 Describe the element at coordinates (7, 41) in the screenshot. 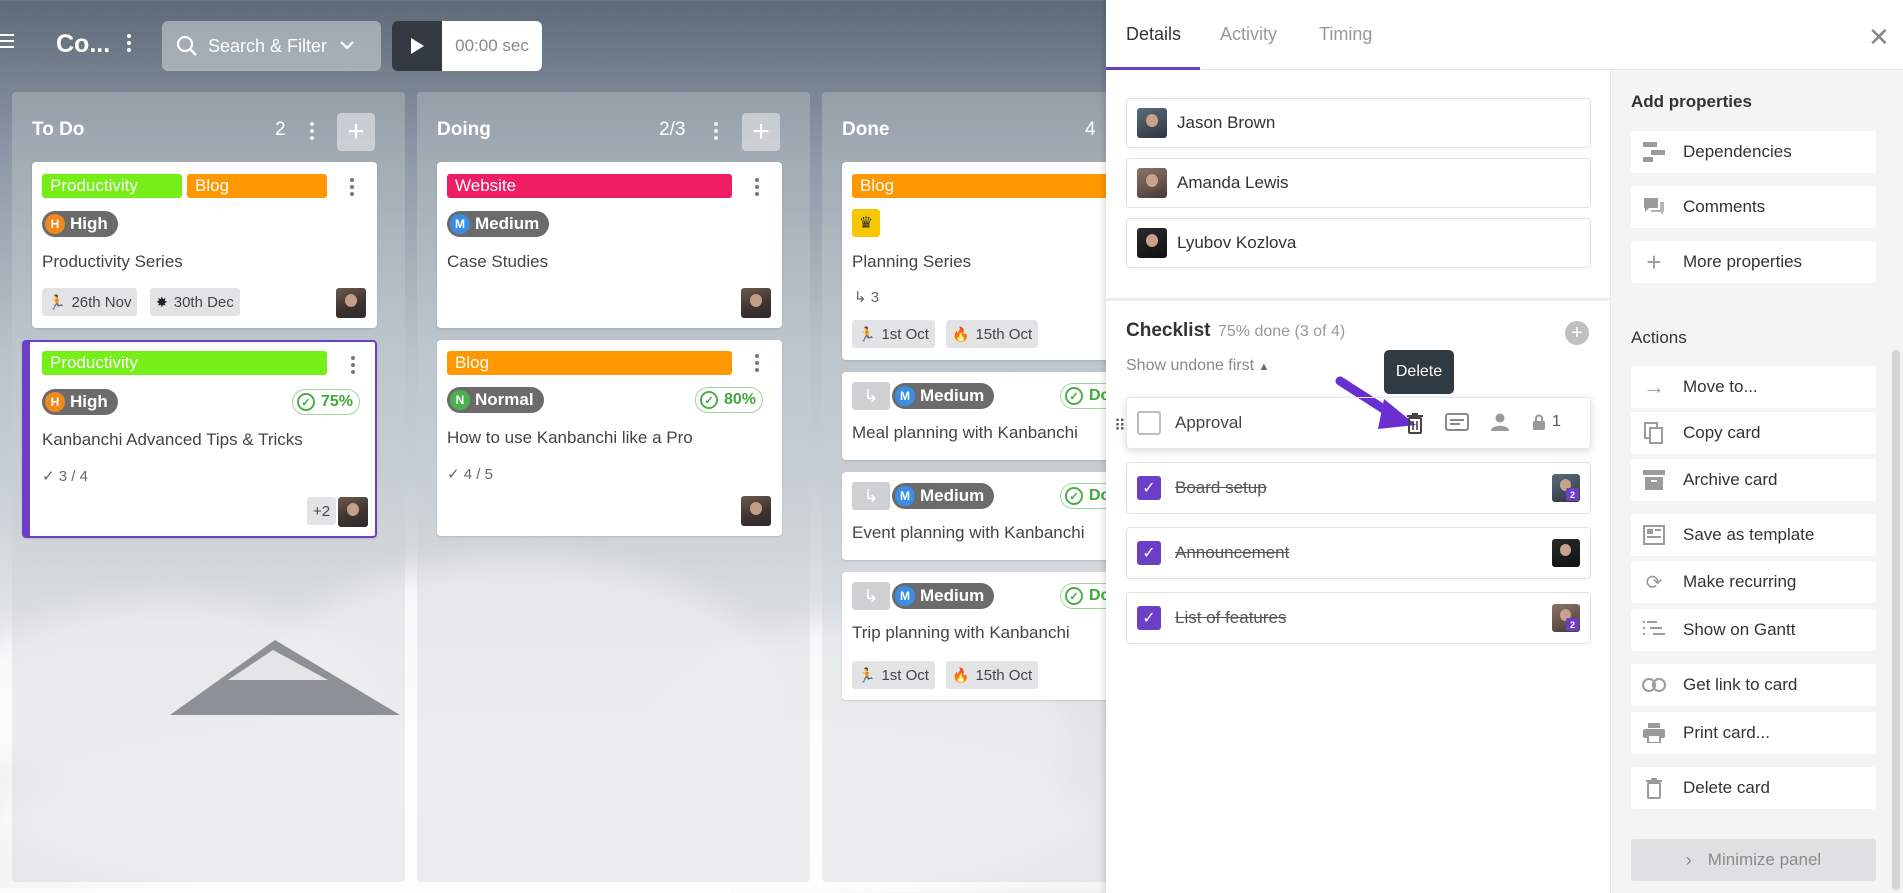

I see `menu-icon` at that location.